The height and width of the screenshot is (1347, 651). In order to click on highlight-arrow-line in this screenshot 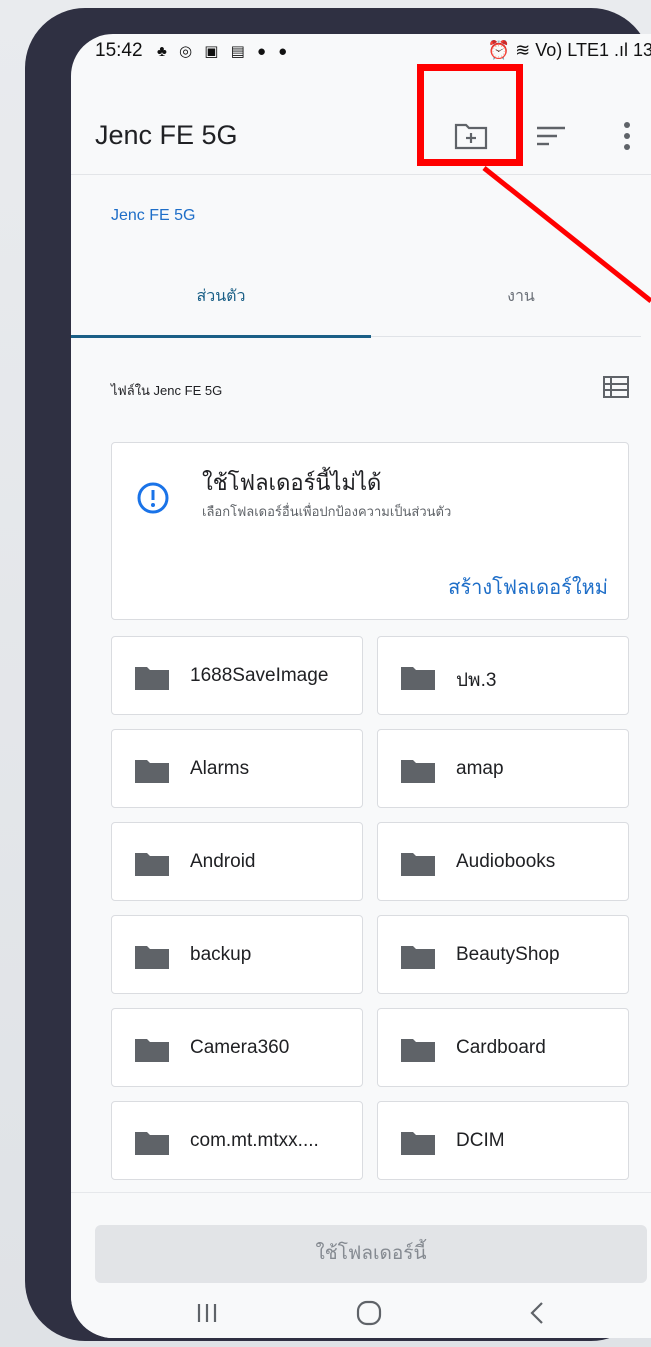, I will do `click(566, 234)`.